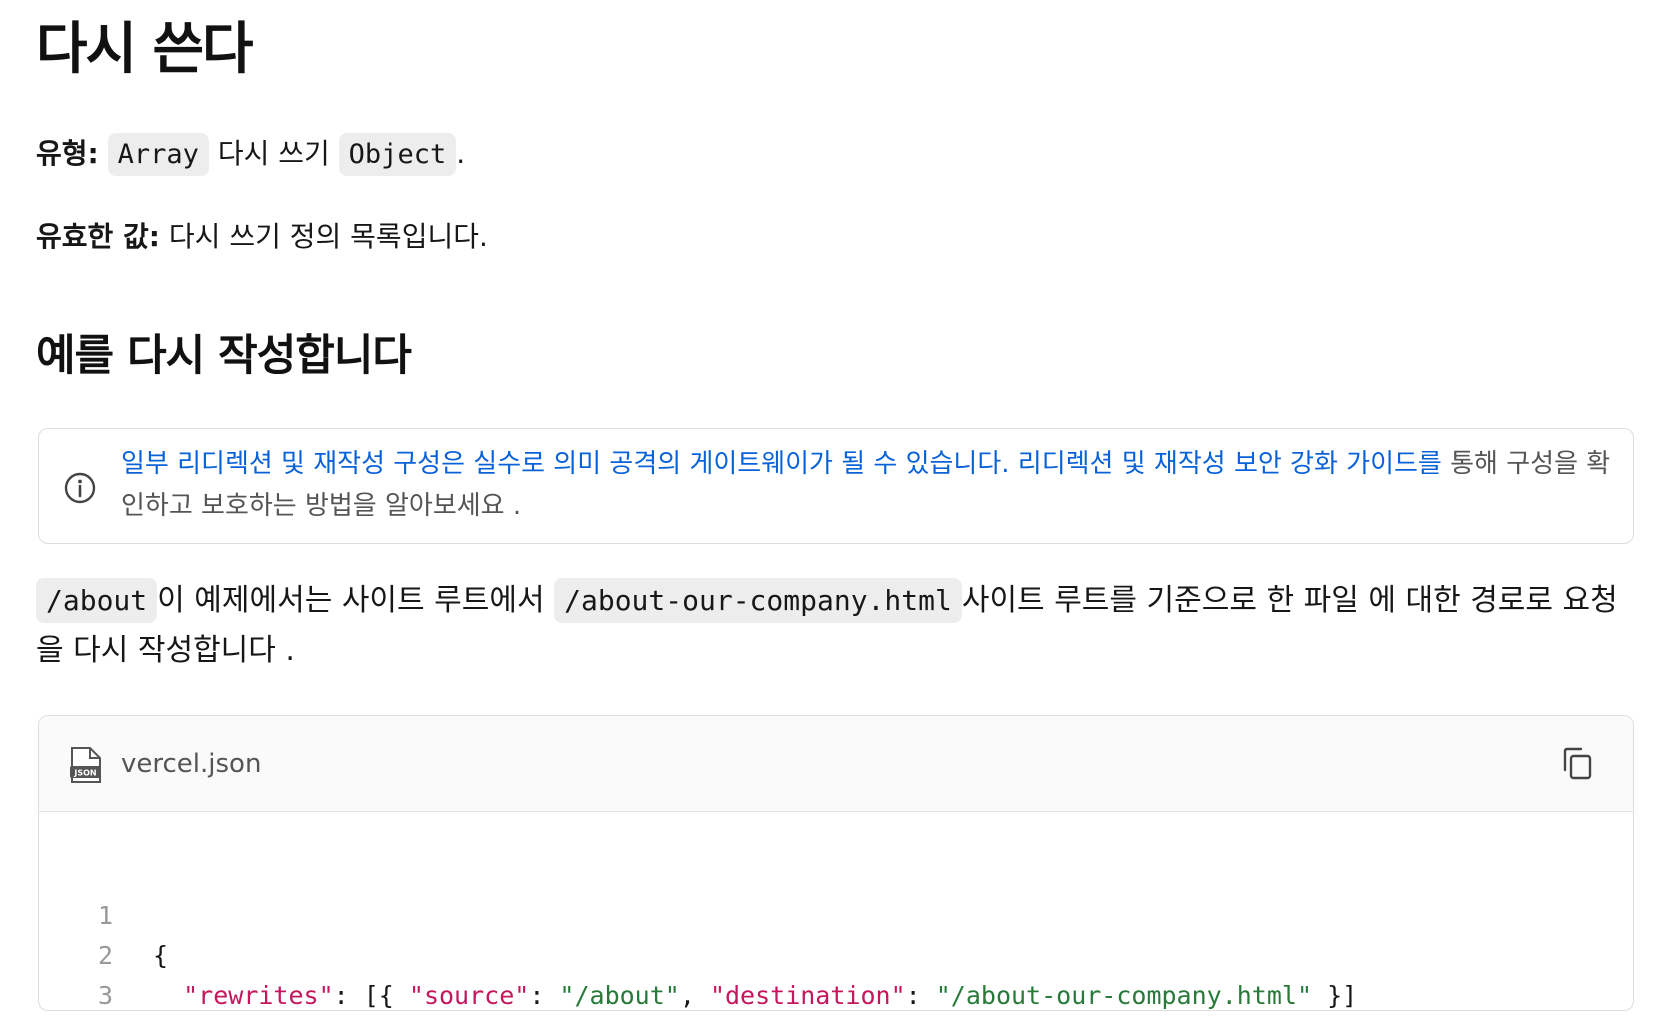 Image resolution: width=1666 pixels, height=1032 pixels. Describe the element at coordinates (158, 154) in the screenshot. I see `type-code-array: Array` at that location.